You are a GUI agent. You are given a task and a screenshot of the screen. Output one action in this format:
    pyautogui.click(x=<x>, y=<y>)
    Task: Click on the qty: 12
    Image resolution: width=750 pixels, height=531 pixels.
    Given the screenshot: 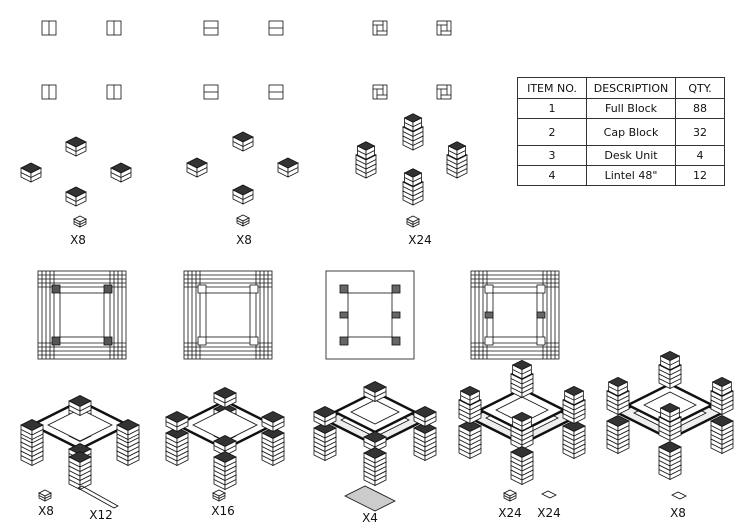 What is the action you would take?
    pyautogui.click(x=700, y=175)
    